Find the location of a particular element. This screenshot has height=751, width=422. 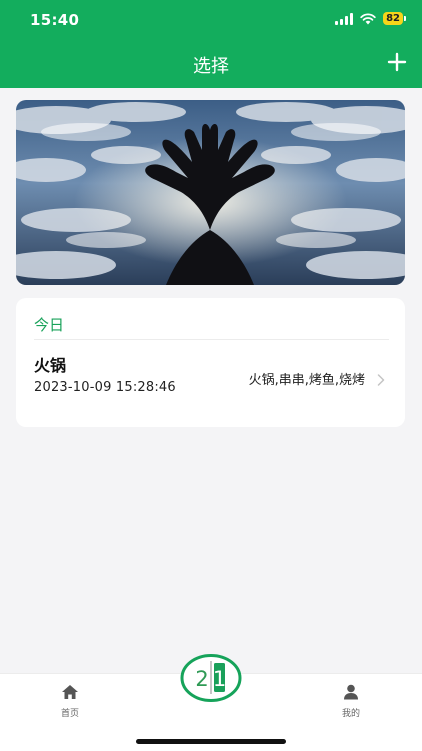

status-time: 15:40 is located at coordinates (55, 20).